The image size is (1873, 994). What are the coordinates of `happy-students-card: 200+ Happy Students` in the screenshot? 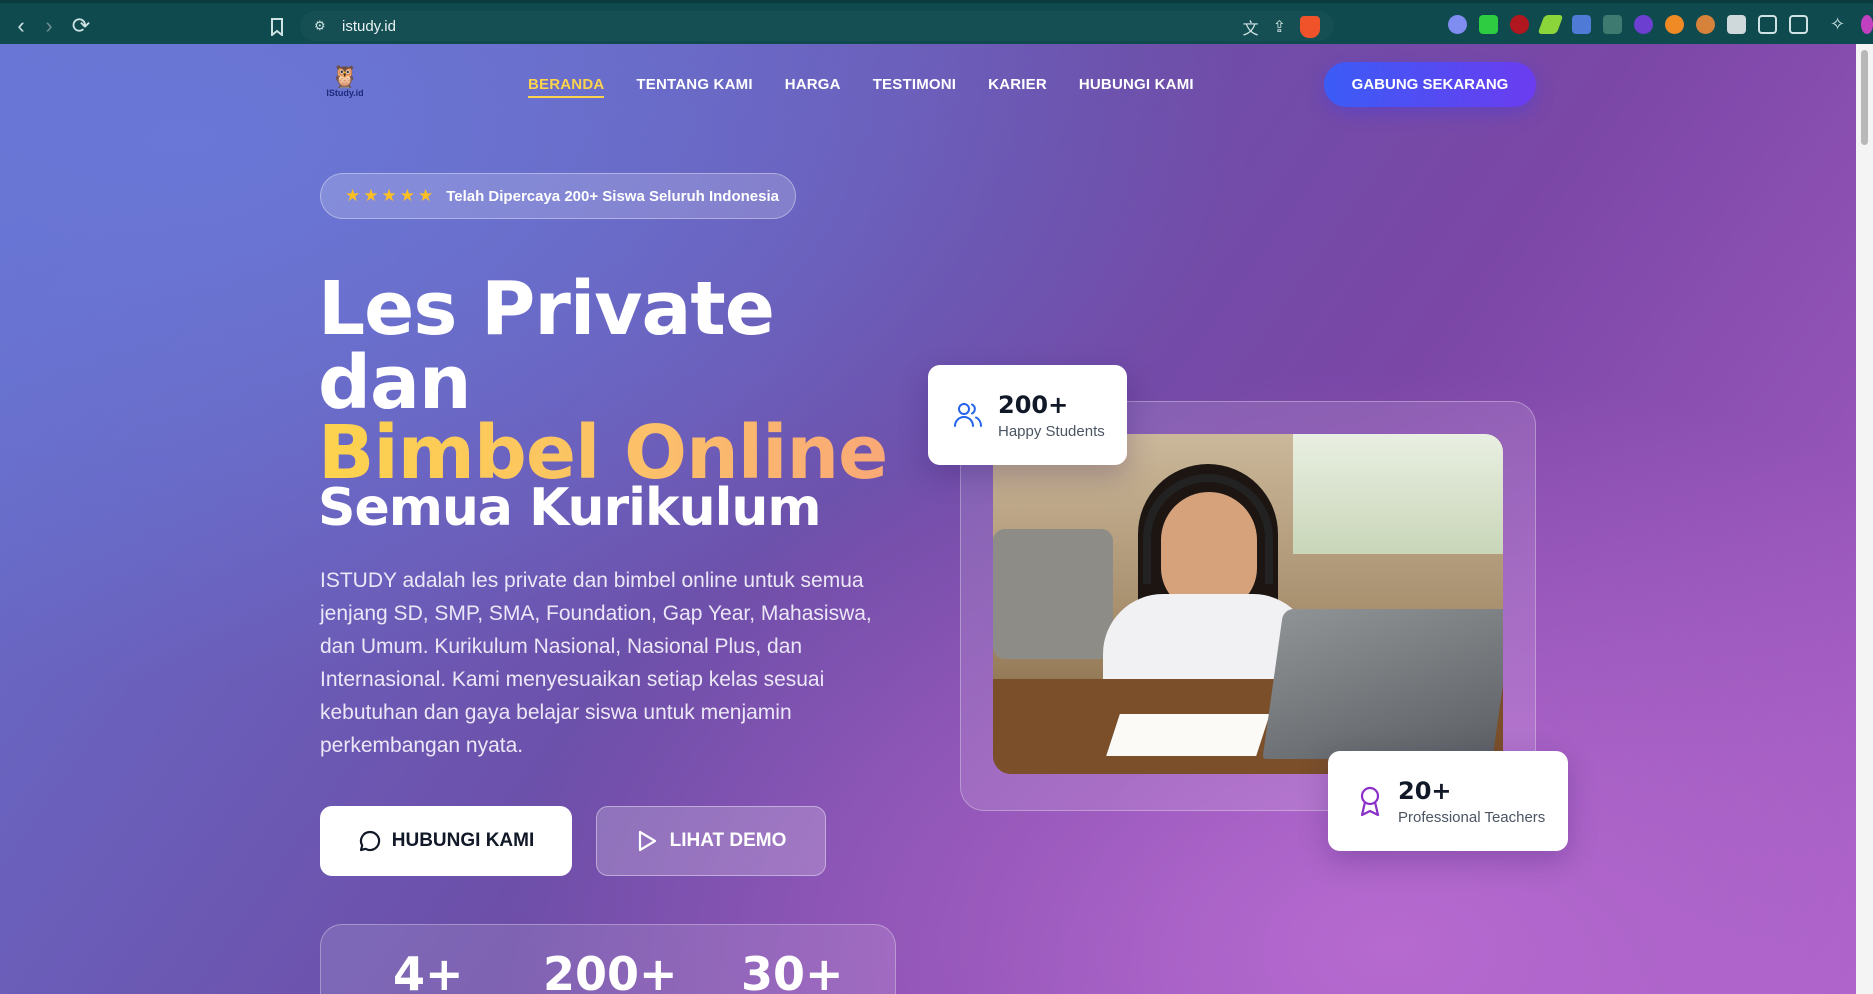 It's located at (1027, 415).